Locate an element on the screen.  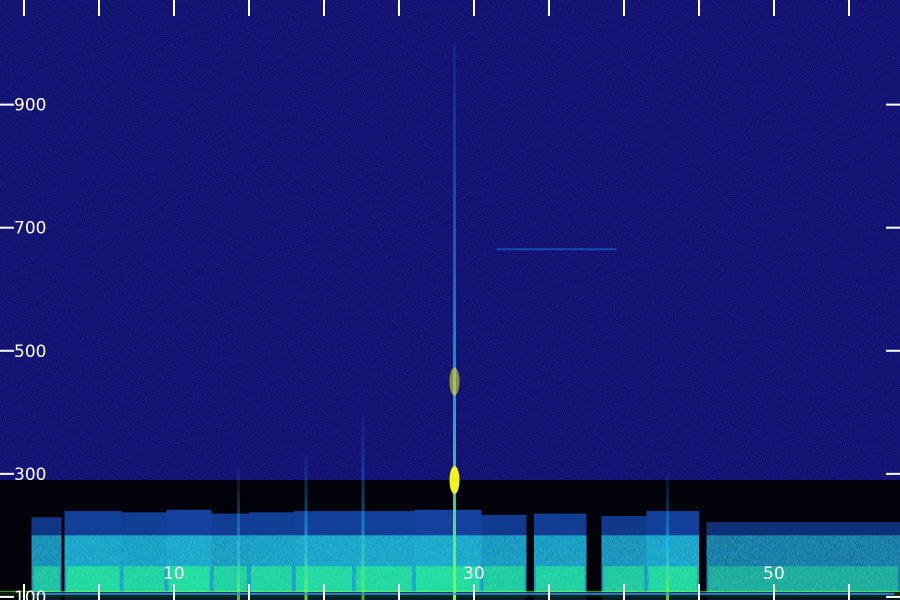
y-tick-label: 700 is located at coordinates (30, 229).